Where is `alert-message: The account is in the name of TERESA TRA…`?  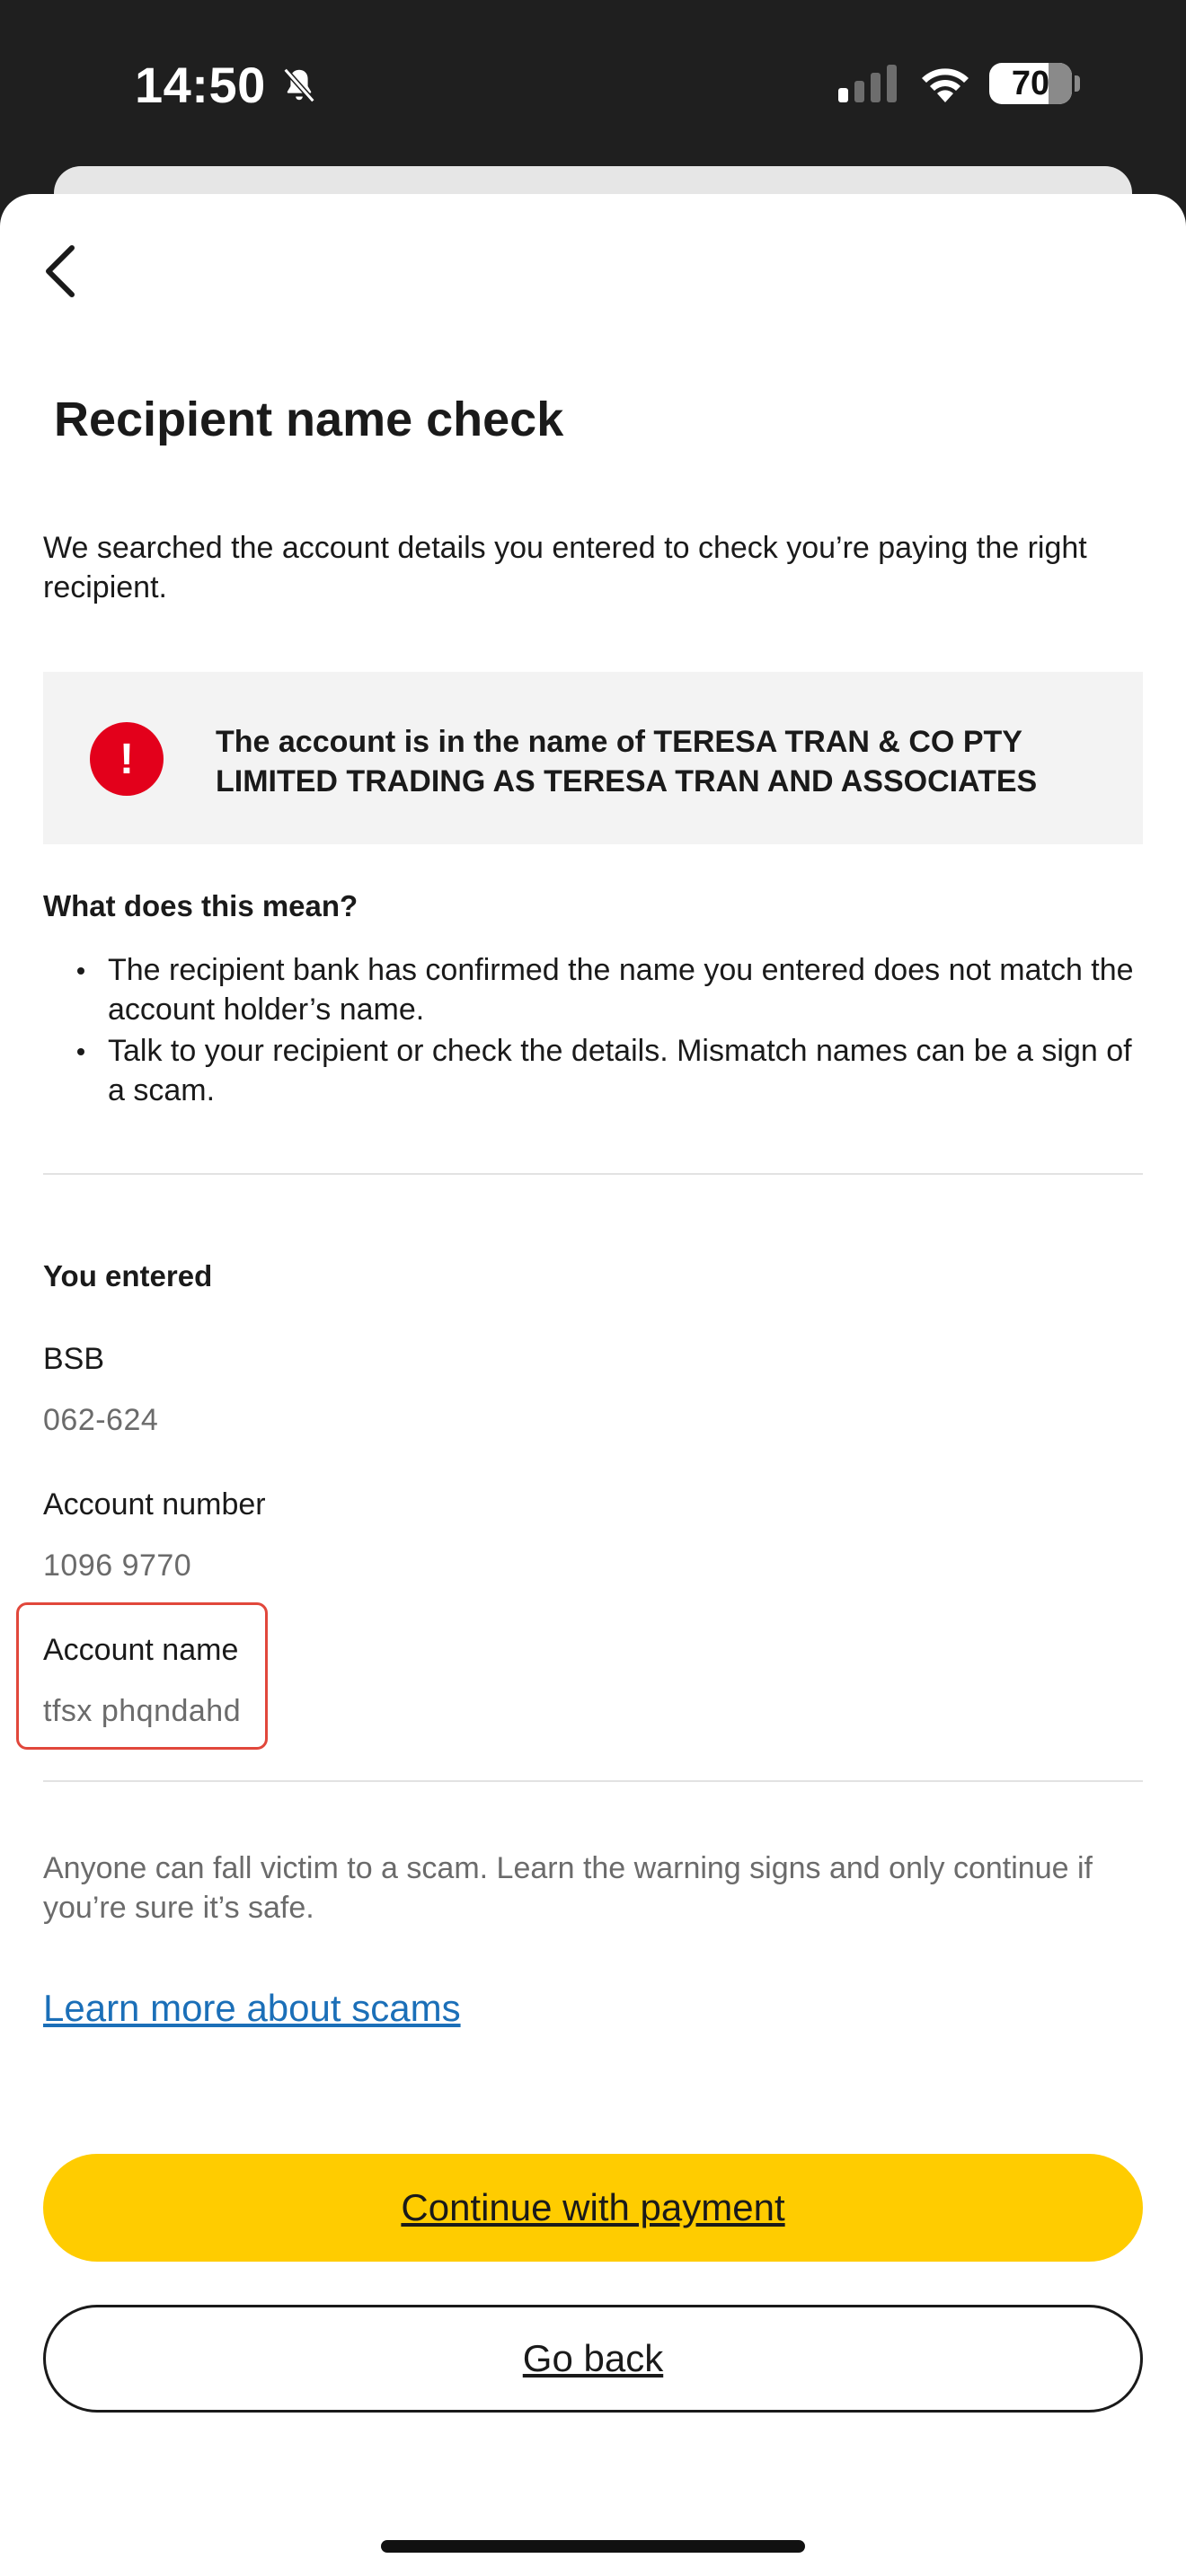 alert-message: The account is in the name of TERESA TRA… is located at coordinates (627, 761).